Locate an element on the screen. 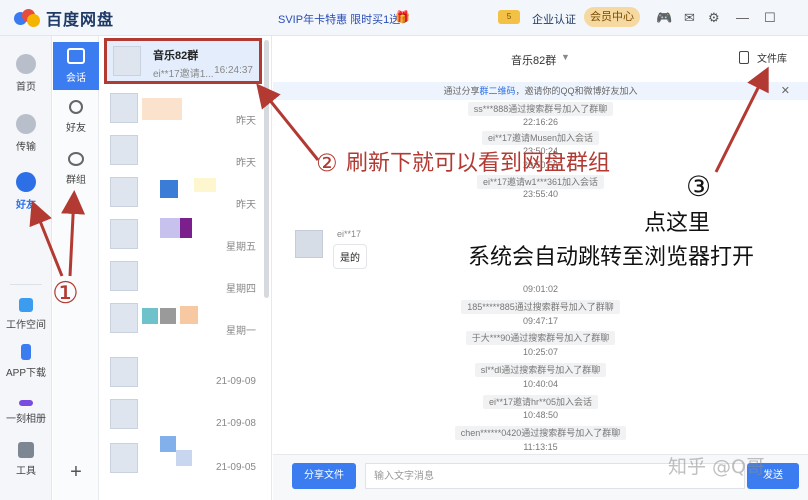 Image resolution: width=808 pixels, height=500 pixels. conversation-item: 21-09-05 is located at coordinates (183, 458).